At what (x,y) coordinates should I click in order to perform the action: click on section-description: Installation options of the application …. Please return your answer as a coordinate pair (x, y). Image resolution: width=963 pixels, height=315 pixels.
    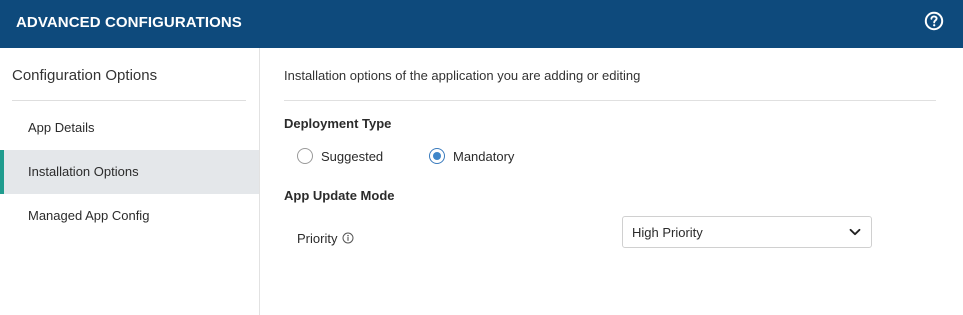
    Looking at the image, I should click on (462, 75).